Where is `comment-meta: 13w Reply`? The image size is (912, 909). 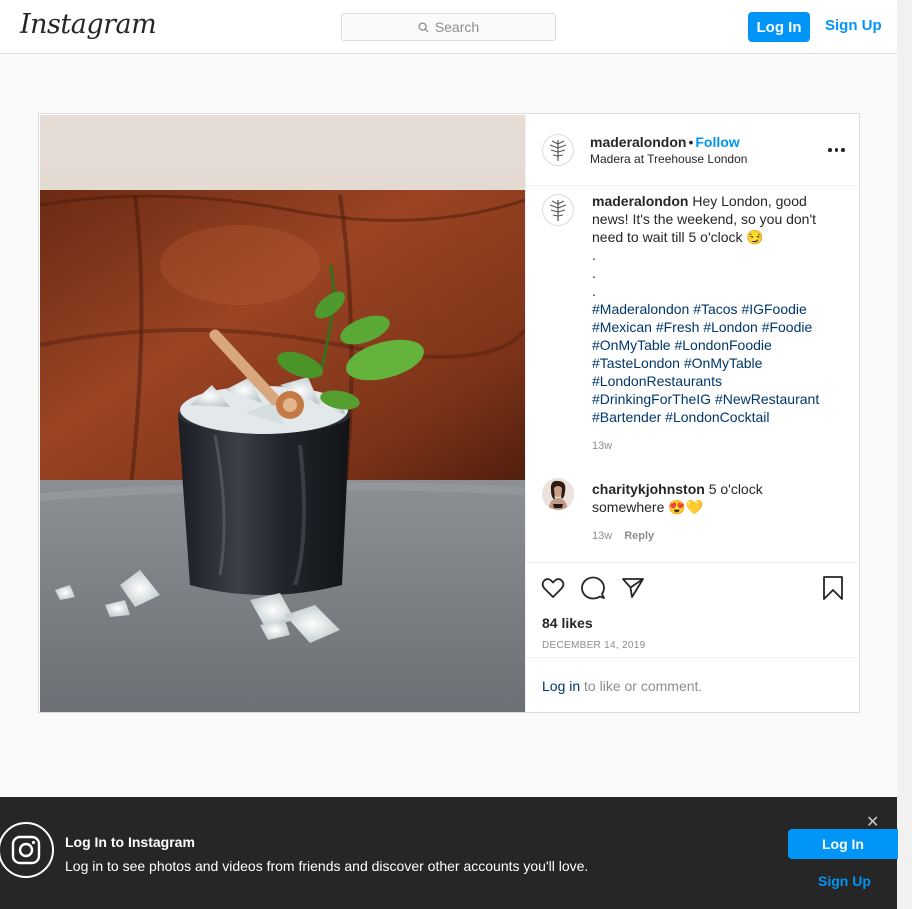
comment-meta: 13w Reply is located at coordinates (623, 536).